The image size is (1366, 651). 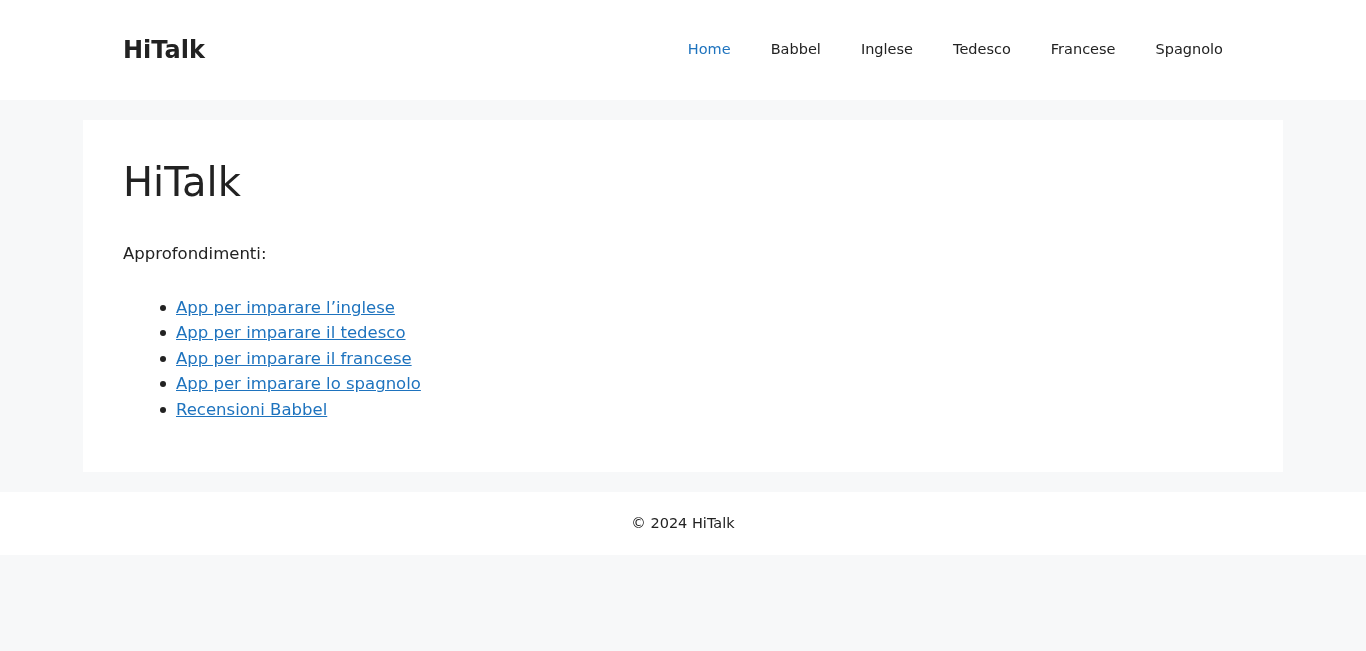 I want to click on article-link: App per imparare l’inglese, so click(x=285, y=307).